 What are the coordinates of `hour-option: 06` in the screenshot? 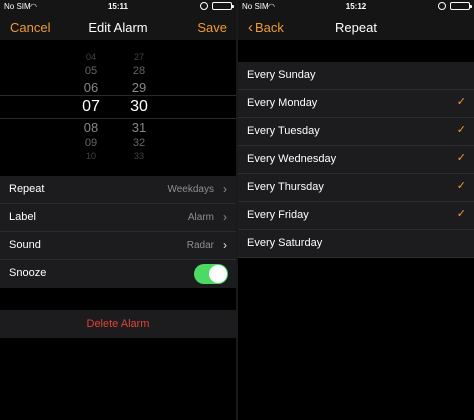 It's located at (91, 87).